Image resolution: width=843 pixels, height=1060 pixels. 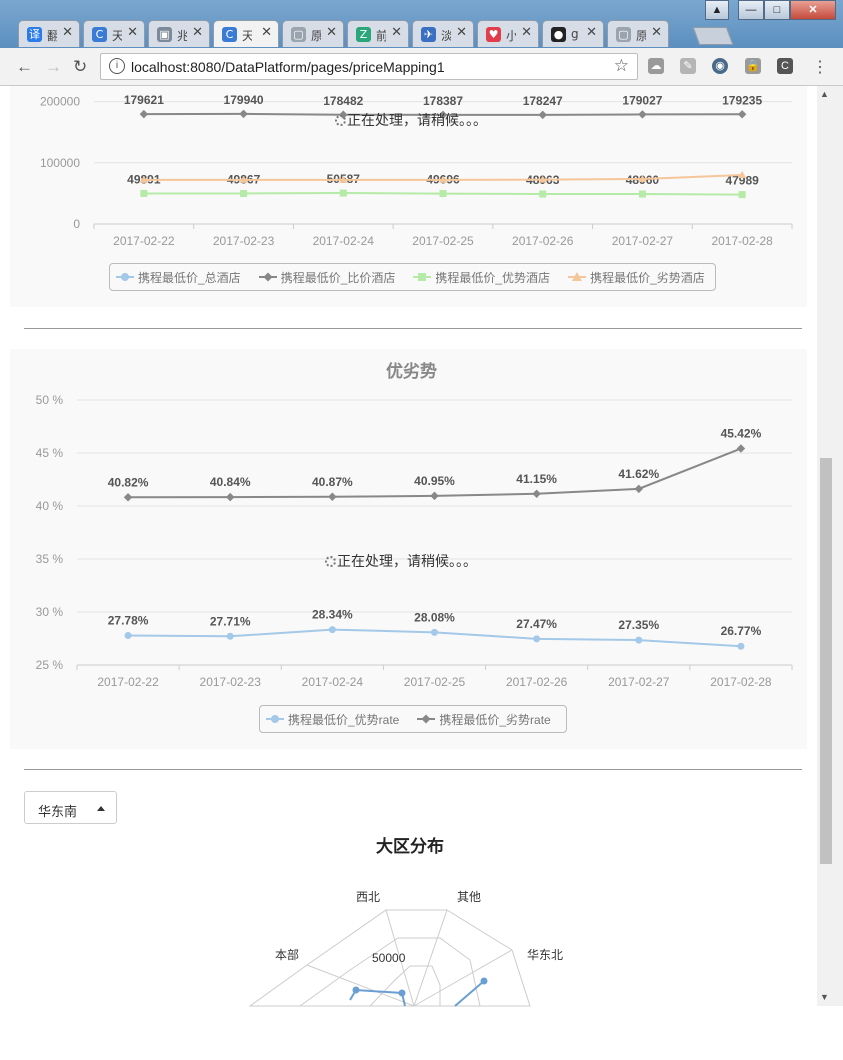 What do you see at coordinates (443, 33) in the screenshot?
I see `browser-tab: ✈ 淡 ✕` at bounding box center [443, 33].